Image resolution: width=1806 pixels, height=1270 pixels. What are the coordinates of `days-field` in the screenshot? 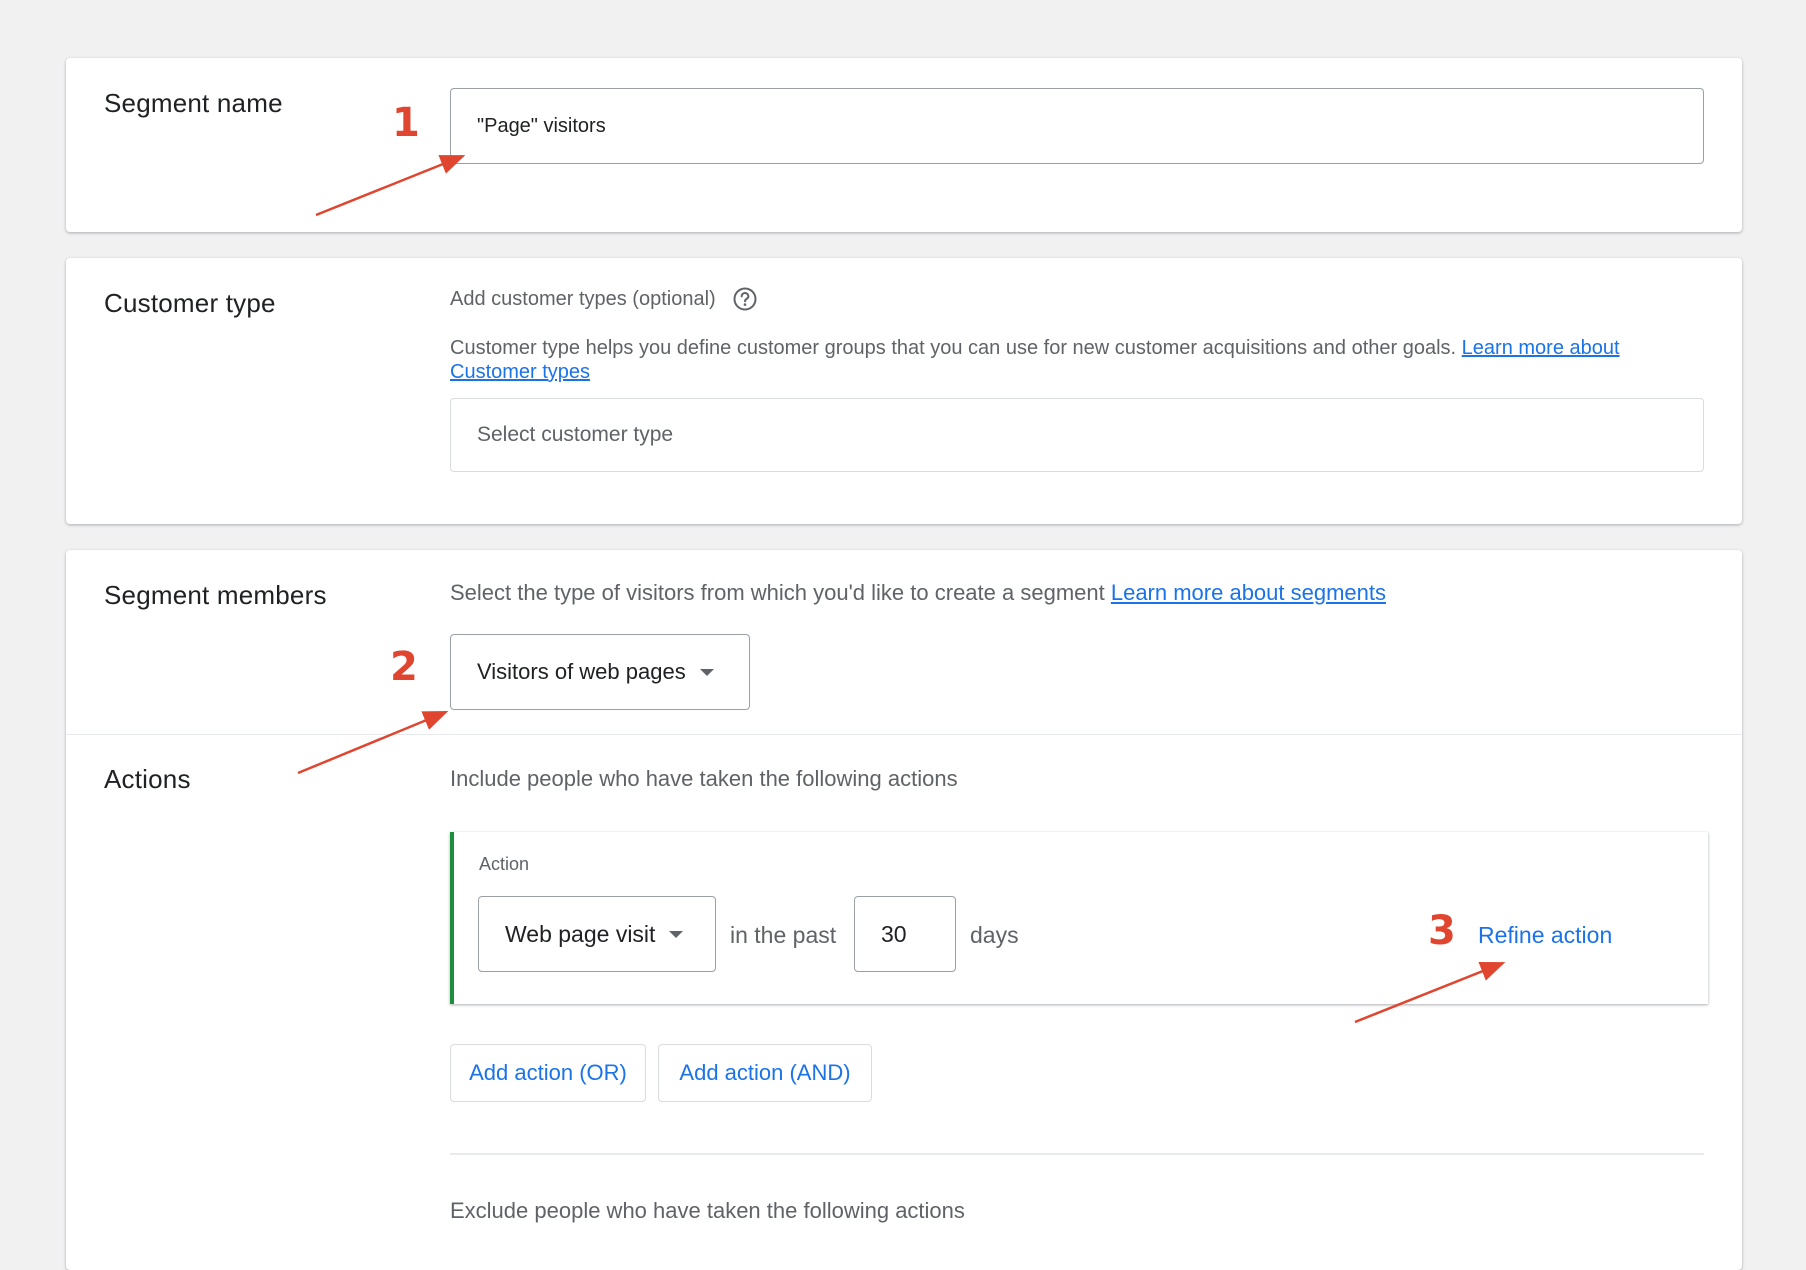 It's located at (905, 934).